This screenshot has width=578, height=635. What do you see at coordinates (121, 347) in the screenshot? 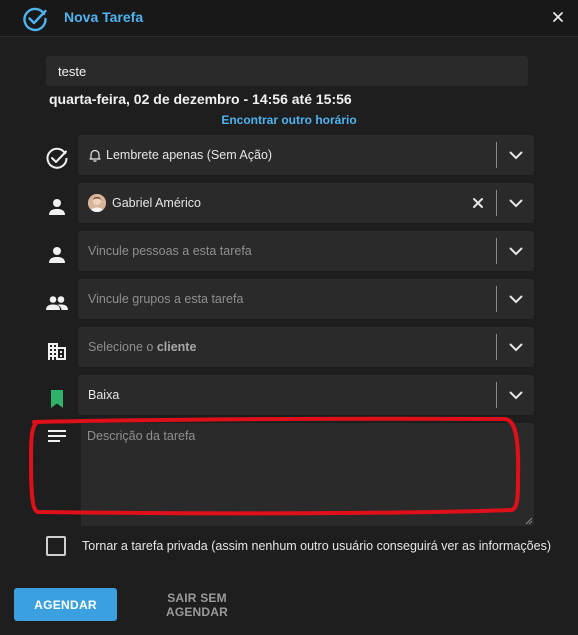
I see `client-placeholder-prefix: Selecione o` at bounding box center [121, 347].